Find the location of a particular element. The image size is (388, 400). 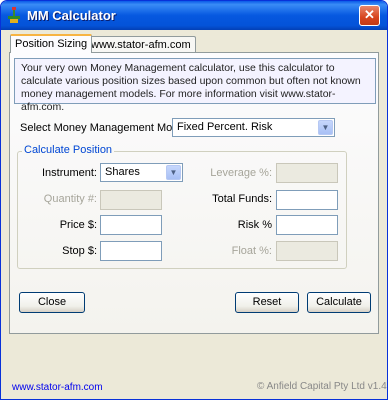

model-select-value: Fixed Percent. Risk is located at coordinates (225, 127).